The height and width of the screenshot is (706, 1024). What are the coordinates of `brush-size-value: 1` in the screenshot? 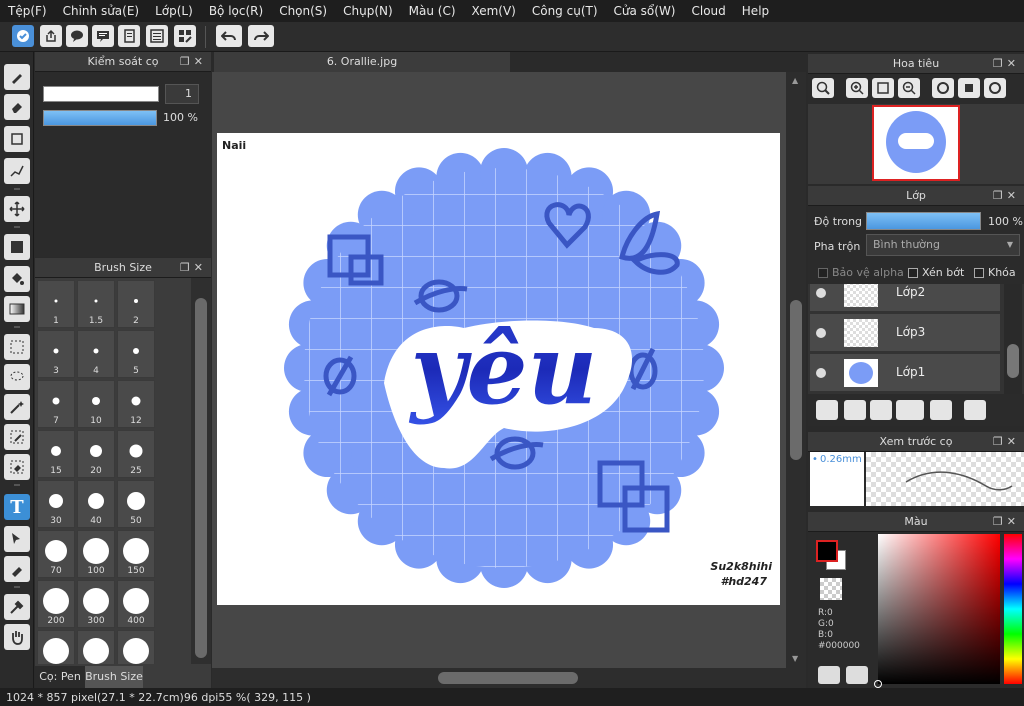 It's located at (182, 94).